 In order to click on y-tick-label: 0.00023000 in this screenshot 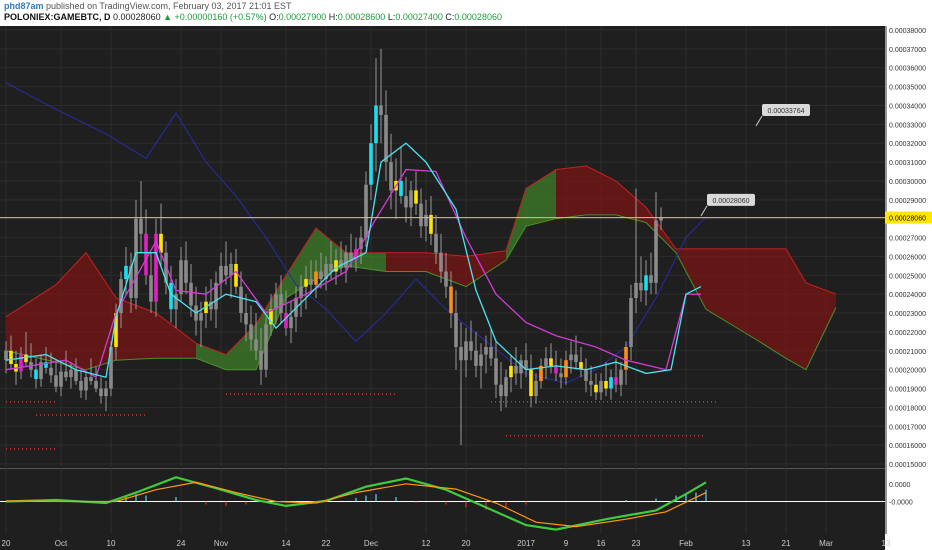, I will do `click(907, 314)`.